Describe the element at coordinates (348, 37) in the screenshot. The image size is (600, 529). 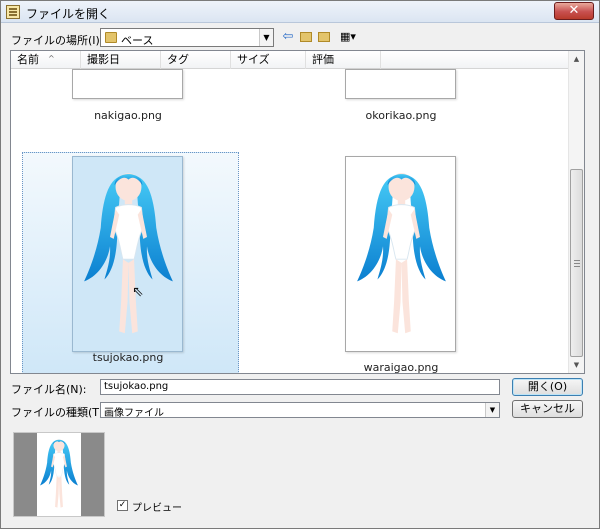
I see `view-menu-icon: ▦▾` at that location.